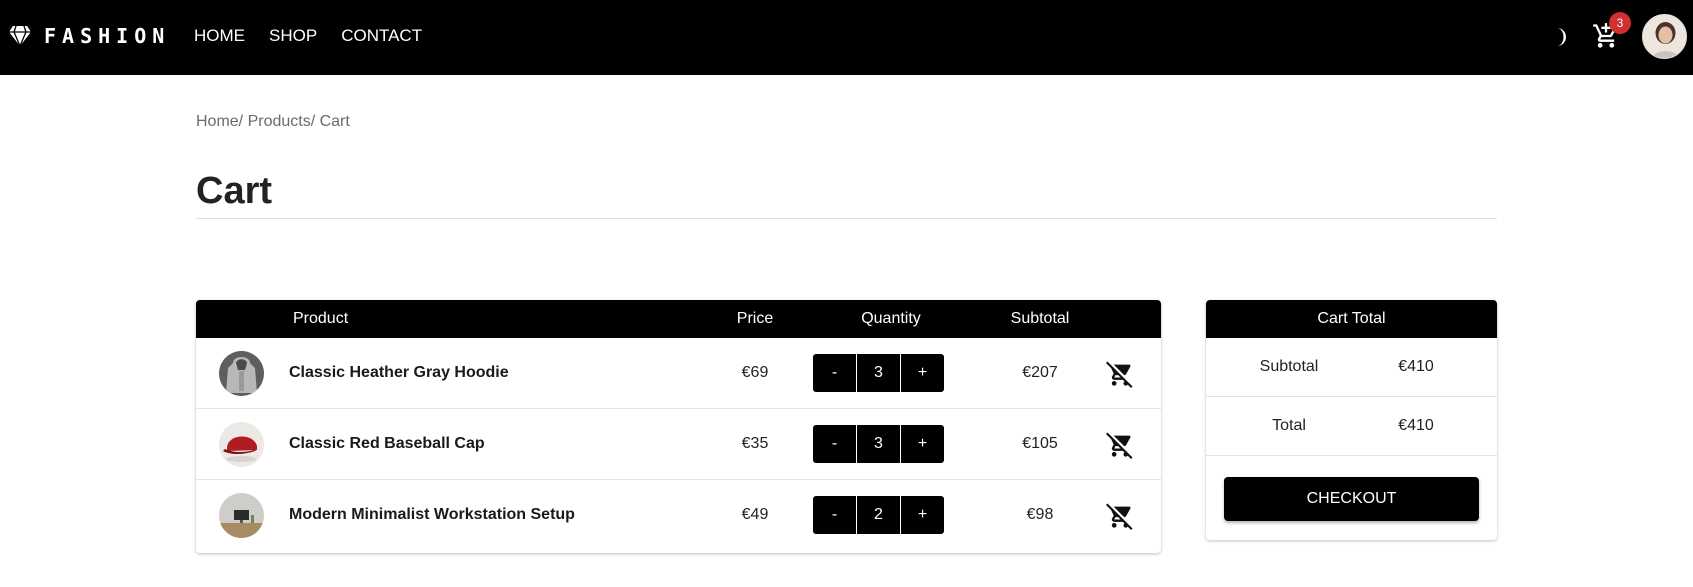 The image size is (1693, 587). Describe the element at coordinates (1040, 372) in the screenshot. I see `row-subtotal: €207` at that location.